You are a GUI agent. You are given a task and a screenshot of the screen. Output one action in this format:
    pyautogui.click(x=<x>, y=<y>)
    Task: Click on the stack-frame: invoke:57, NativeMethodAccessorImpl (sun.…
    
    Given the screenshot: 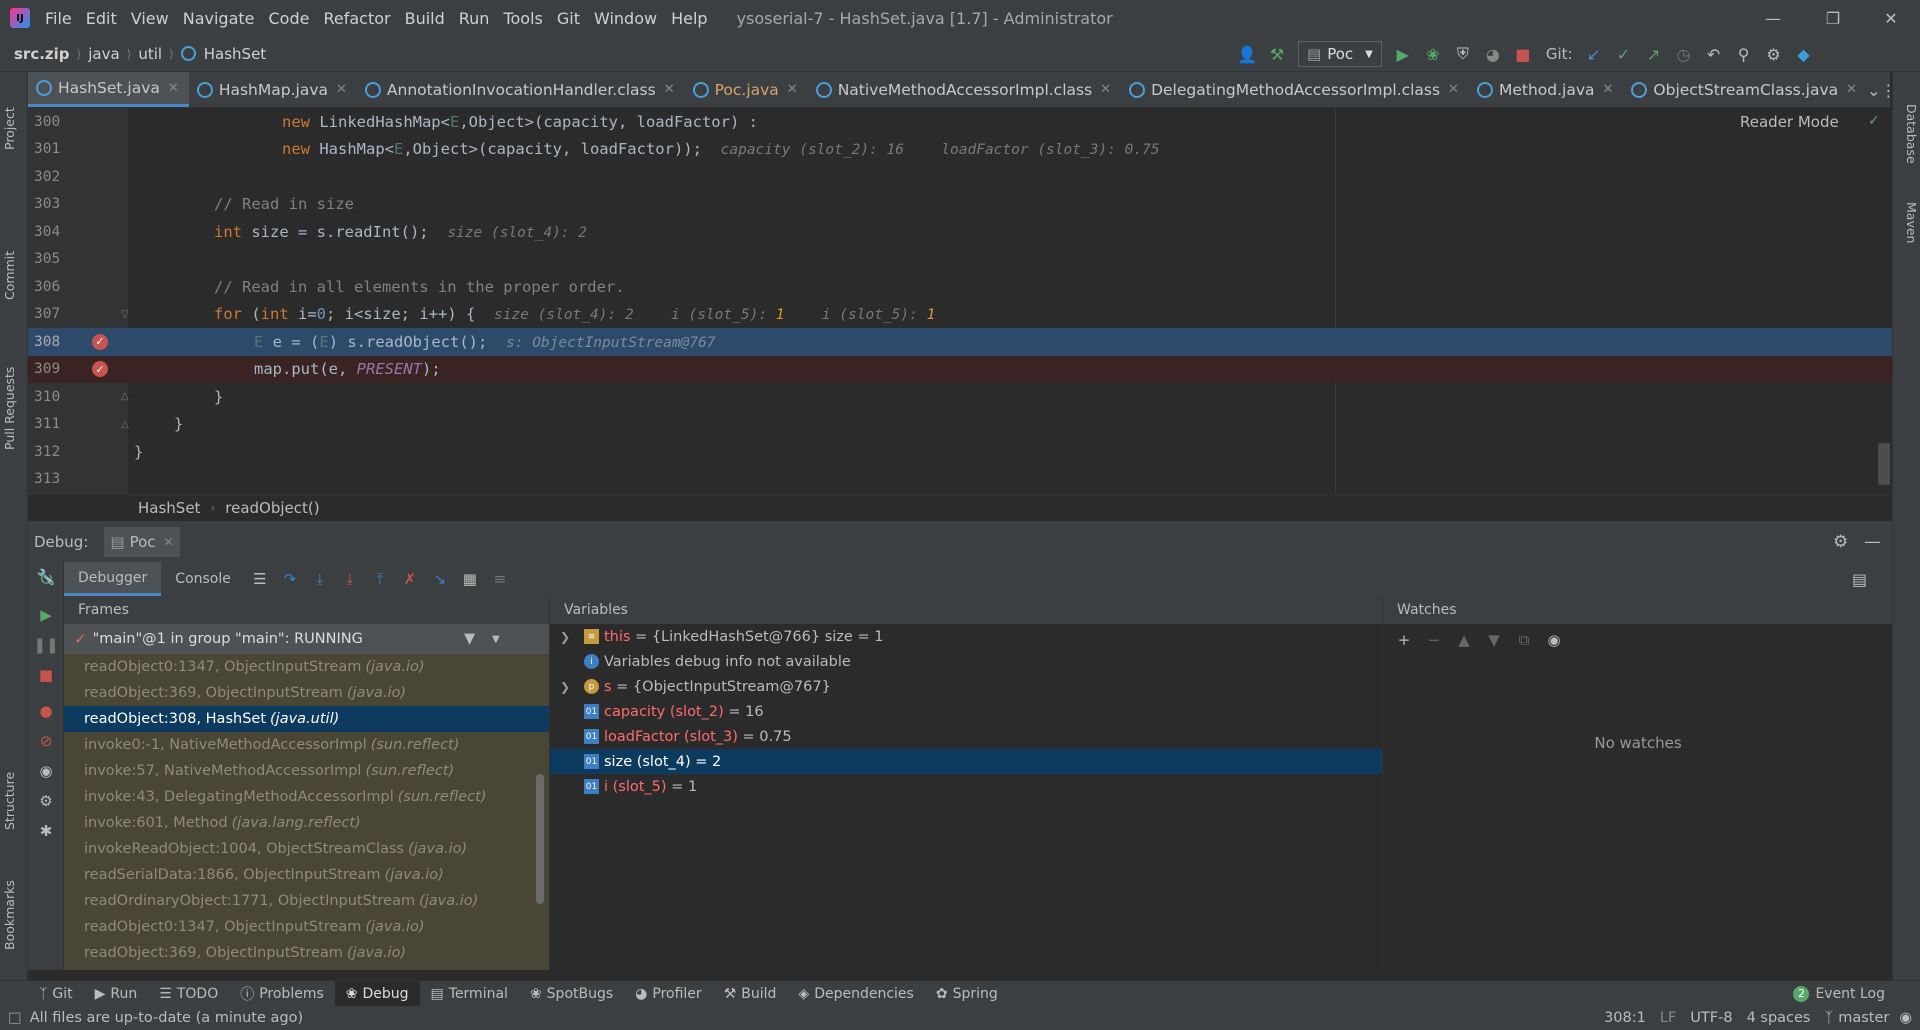 What is the action you would take?
    pyautogui.click(x=306, y=771)
    